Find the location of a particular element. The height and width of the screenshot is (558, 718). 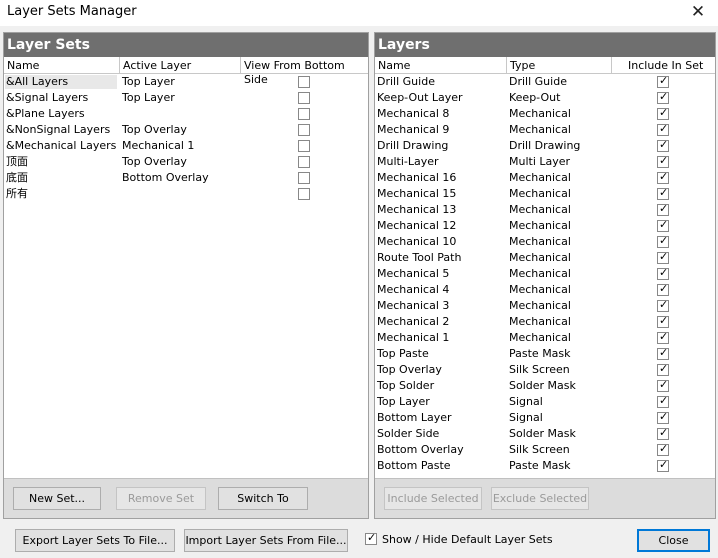

layer-row: Top Paste Paste Mask is located at coordinates (545, 354).